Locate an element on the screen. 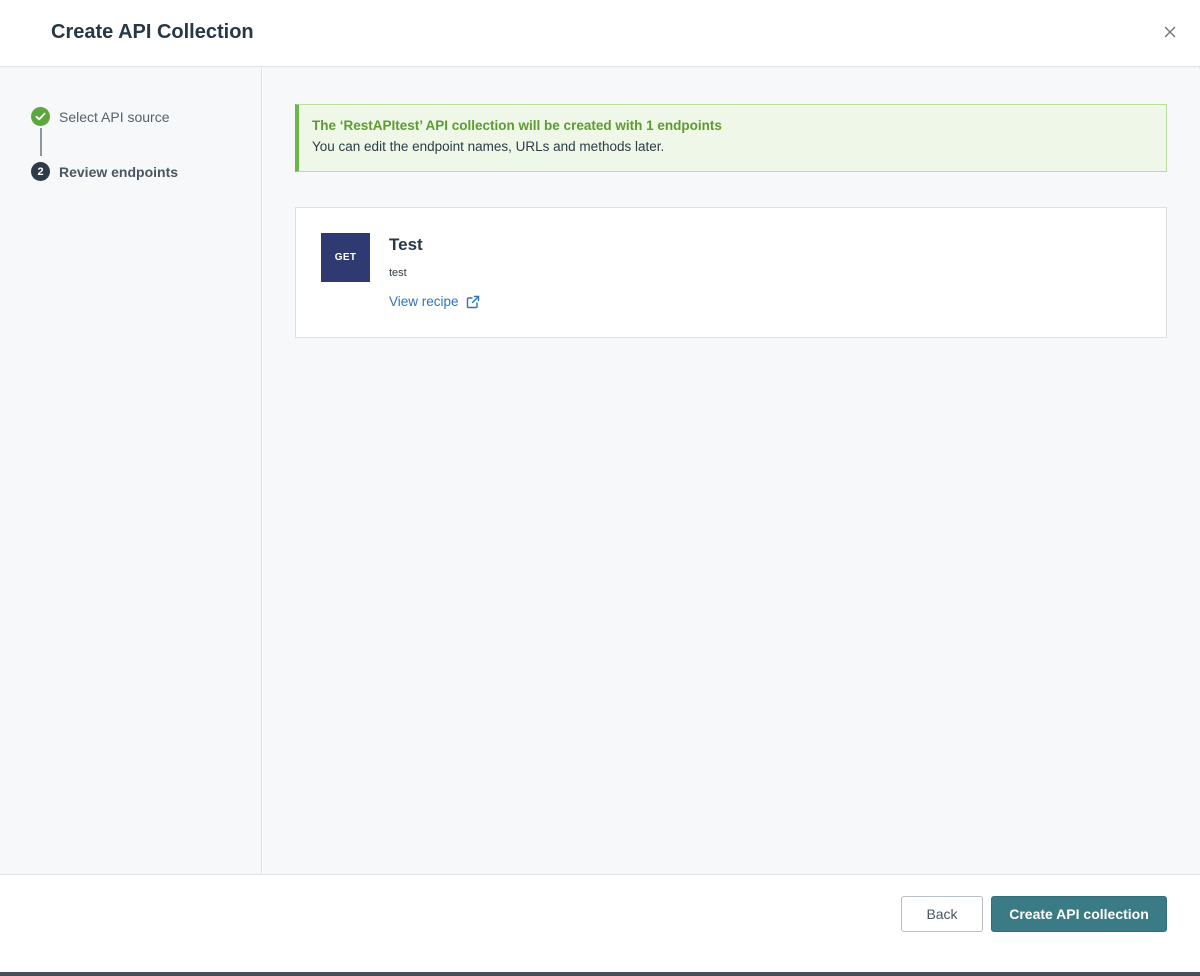 Image resolution: width=1200 pixels, height=976 pixels. modal-edge is located at coordinates (600, 974).